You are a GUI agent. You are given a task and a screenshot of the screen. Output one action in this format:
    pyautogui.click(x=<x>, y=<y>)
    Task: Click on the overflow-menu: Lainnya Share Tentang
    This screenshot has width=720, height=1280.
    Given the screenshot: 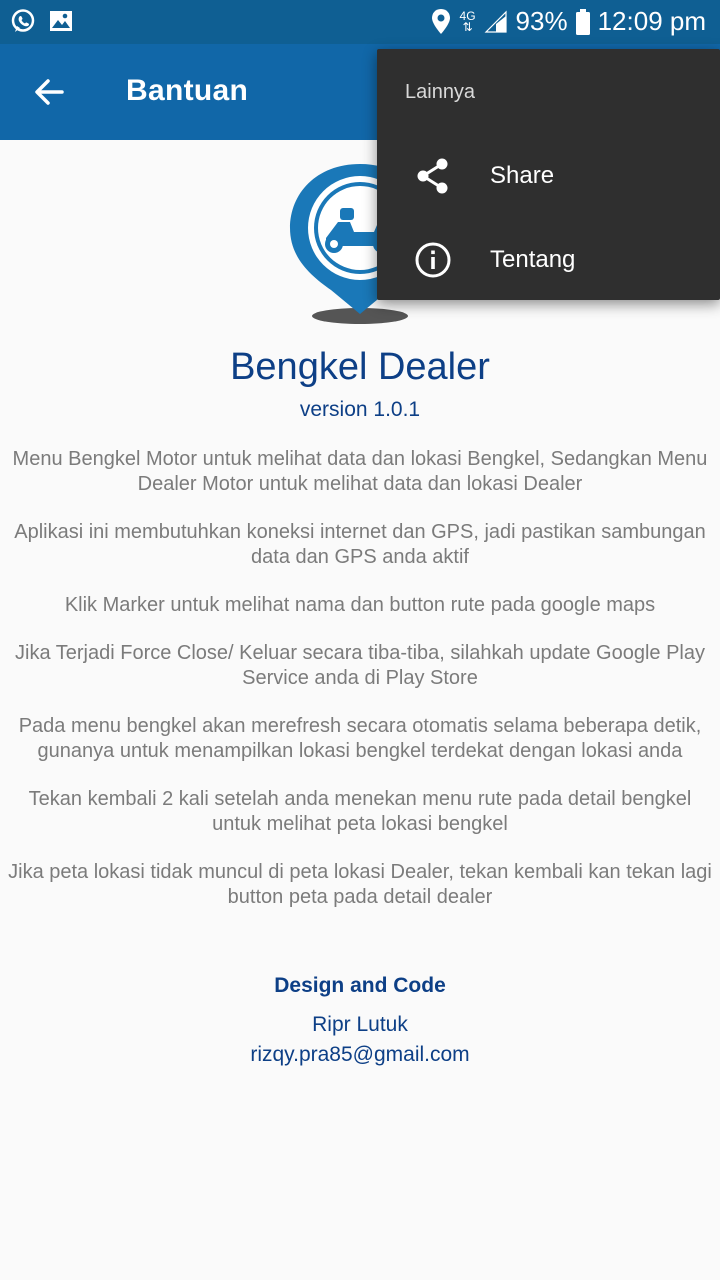 What is the action you would take?
    pyautogui.click(x=548, y=174)
    